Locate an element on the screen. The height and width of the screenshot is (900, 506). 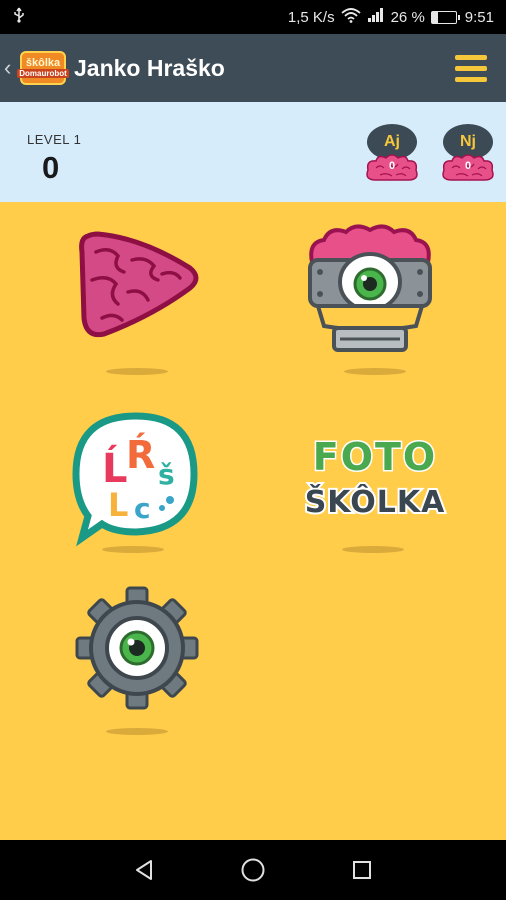
logo-line2: Domaurobot is located at coordinates (43, 73).